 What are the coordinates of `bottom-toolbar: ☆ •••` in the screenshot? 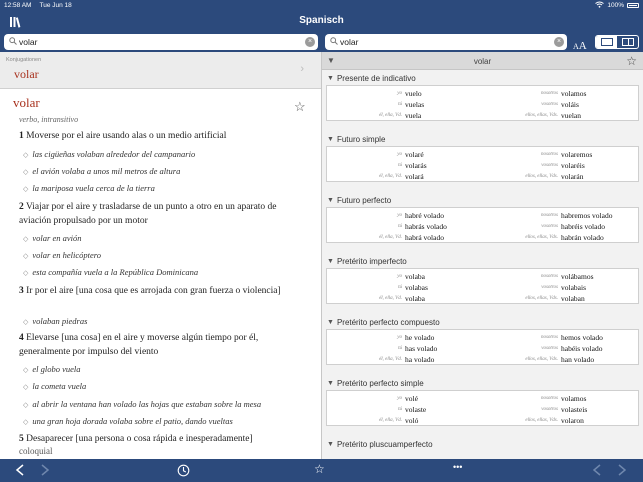 It's located at (321, 470).